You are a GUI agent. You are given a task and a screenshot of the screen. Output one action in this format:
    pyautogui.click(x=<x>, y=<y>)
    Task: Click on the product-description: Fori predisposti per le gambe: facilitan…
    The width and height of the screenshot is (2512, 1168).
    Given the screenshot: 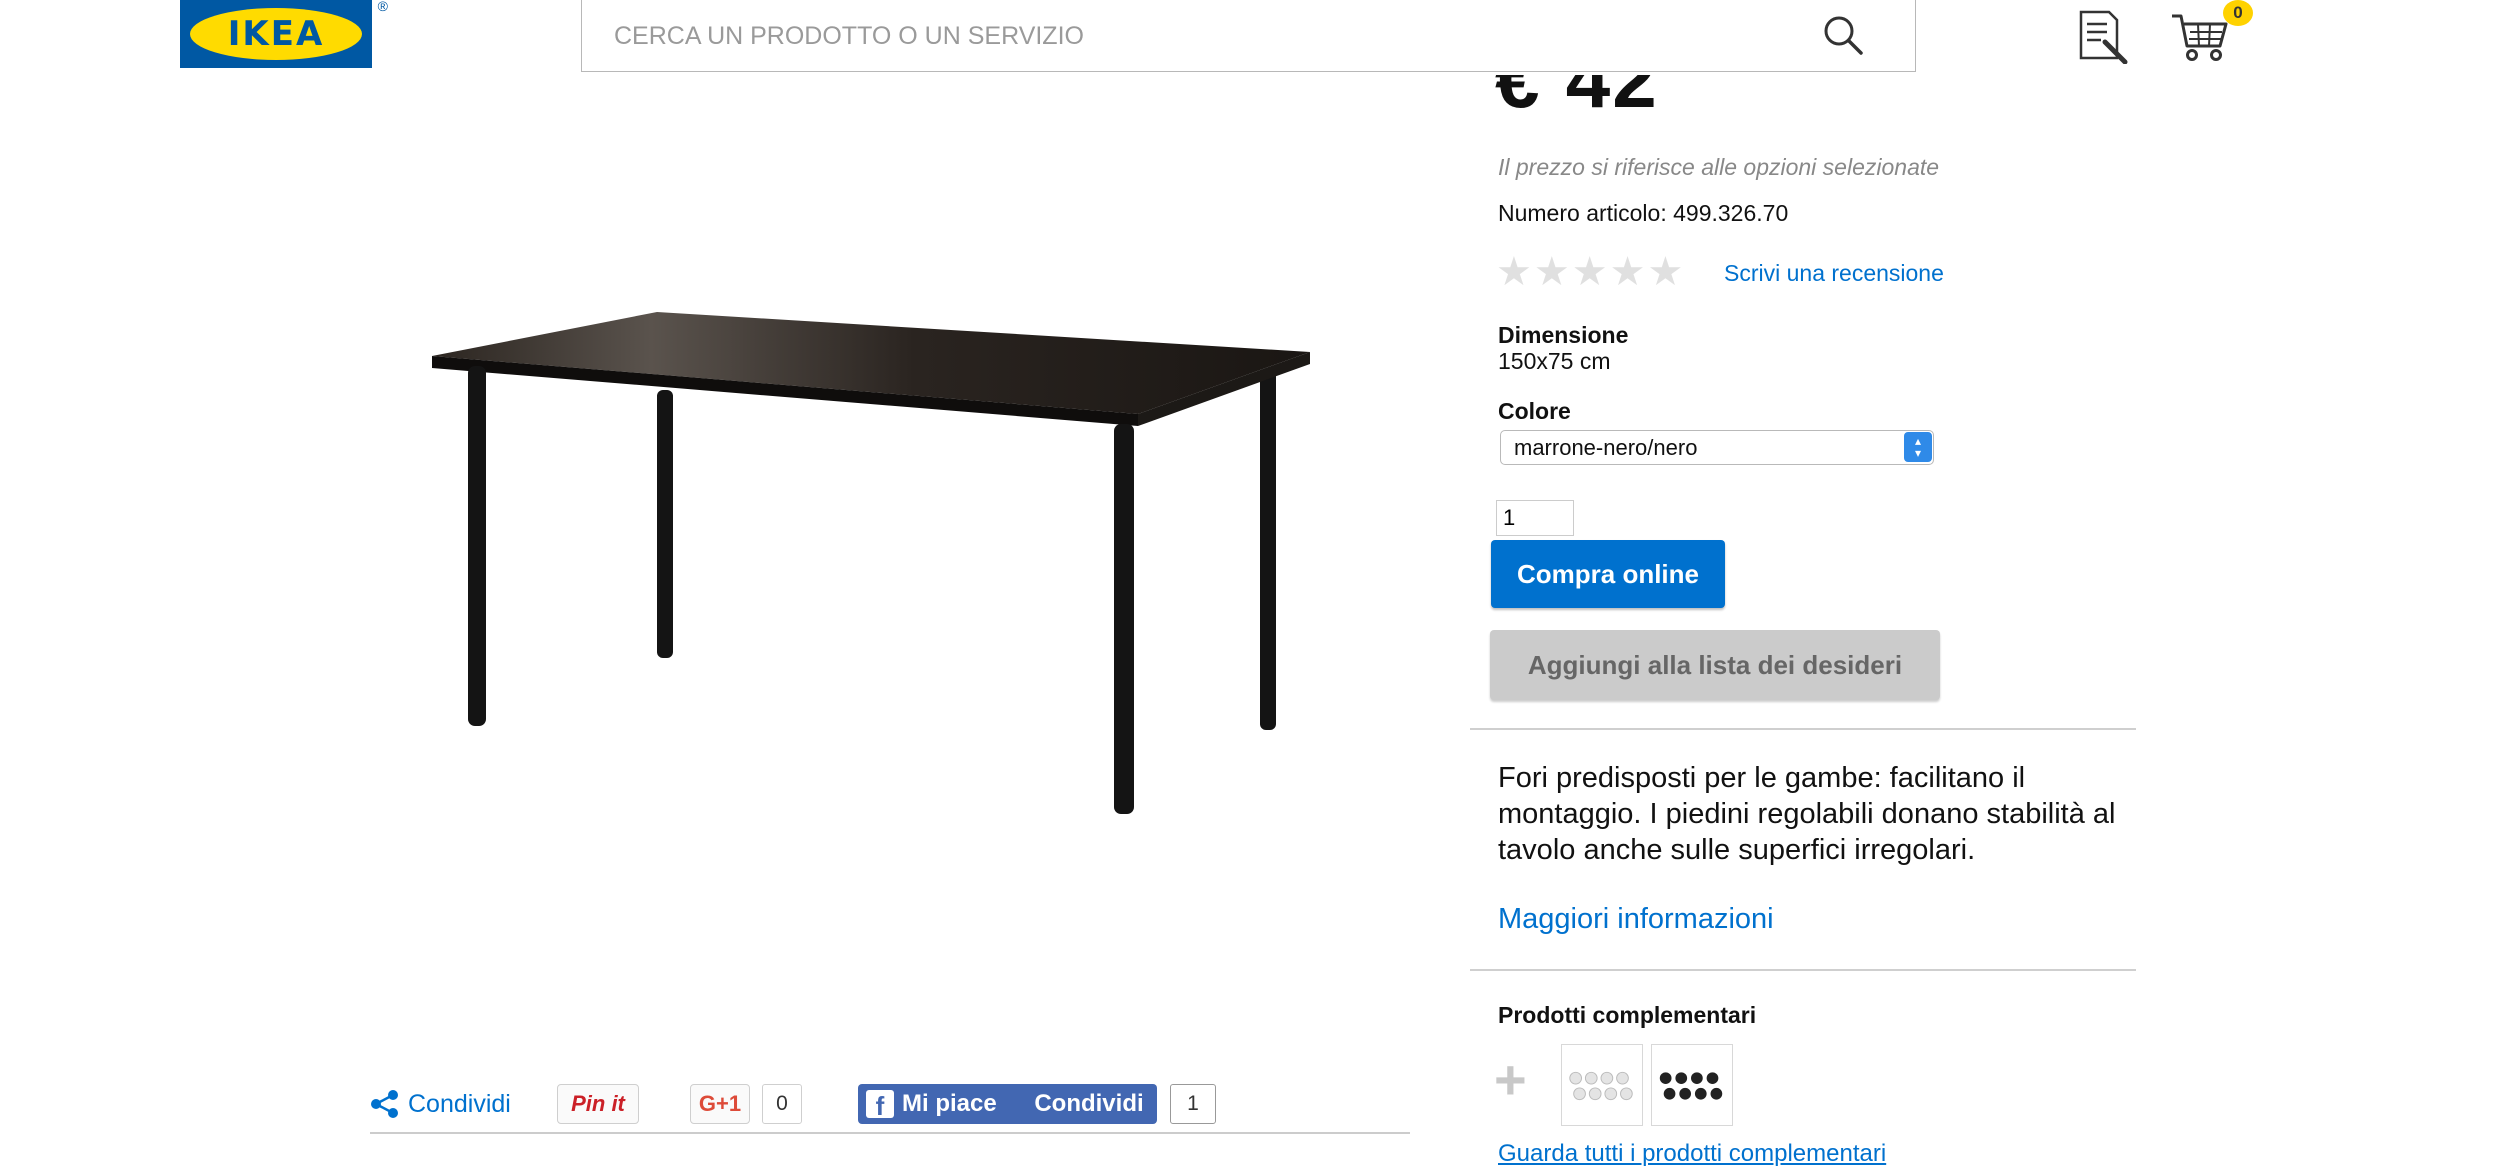 What is the action you would take?
    pyautogui.click(x=1807, y=814)
    